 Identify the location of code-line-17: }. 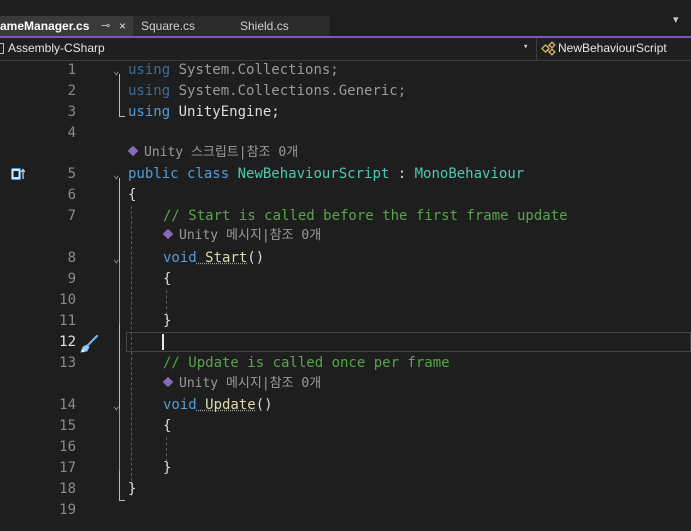
(167, 468).